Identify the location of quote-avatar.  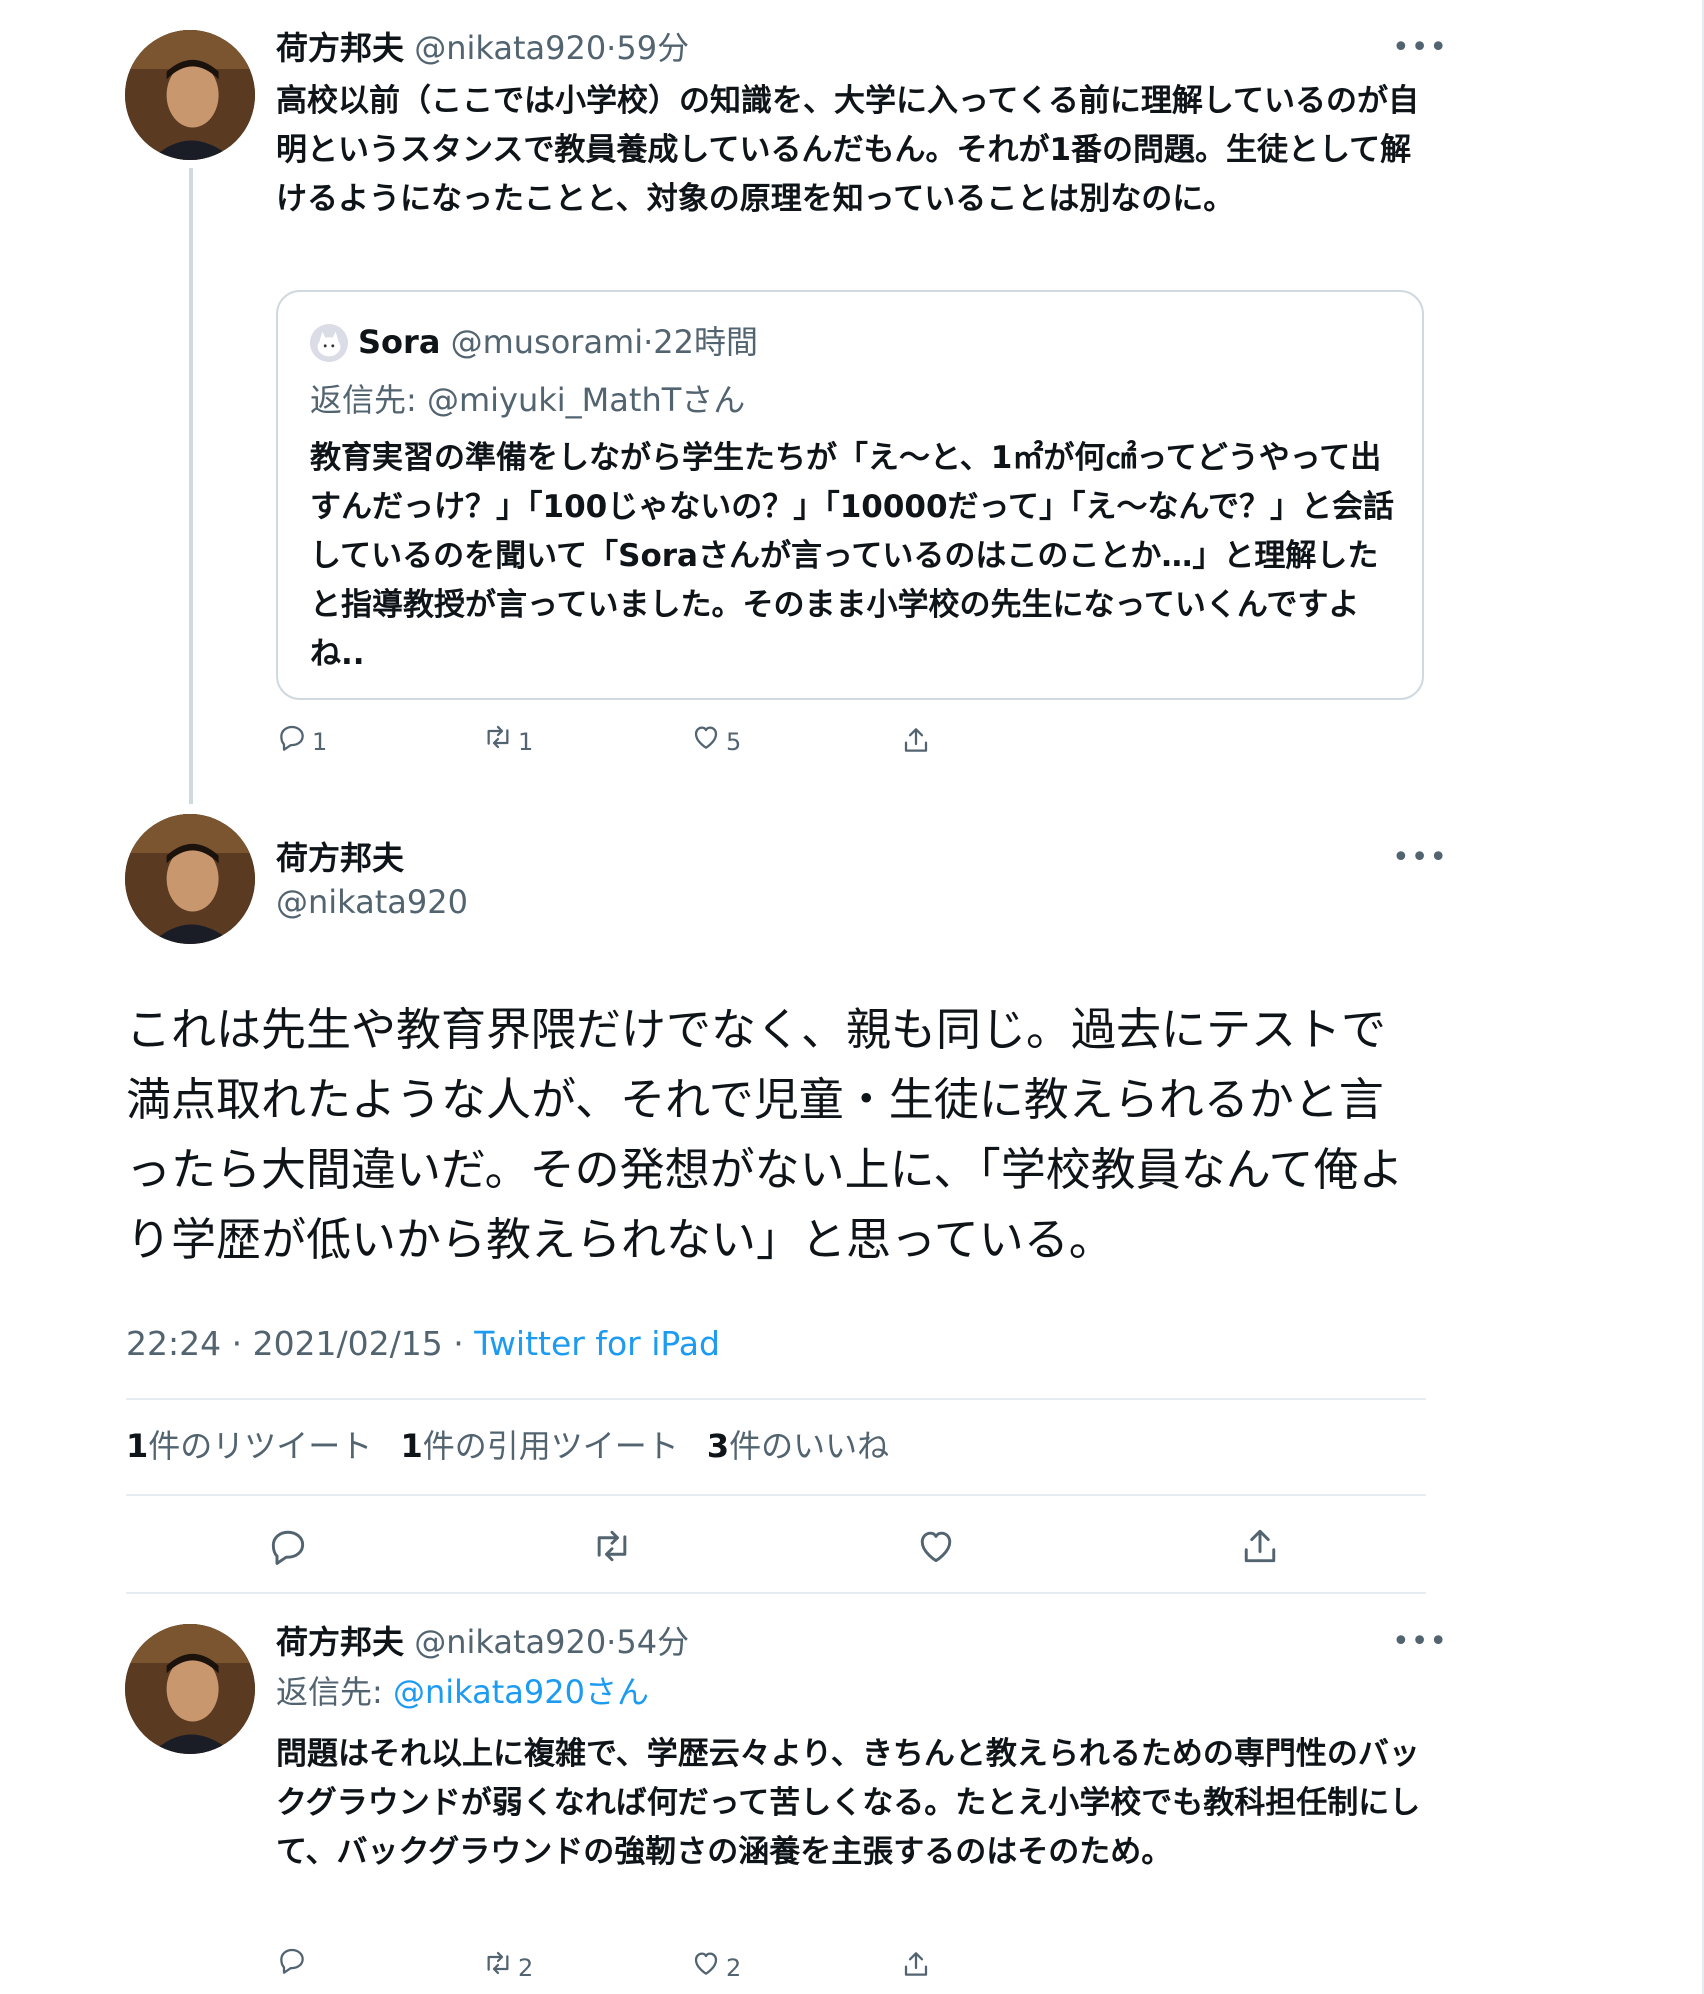
(329, 343).